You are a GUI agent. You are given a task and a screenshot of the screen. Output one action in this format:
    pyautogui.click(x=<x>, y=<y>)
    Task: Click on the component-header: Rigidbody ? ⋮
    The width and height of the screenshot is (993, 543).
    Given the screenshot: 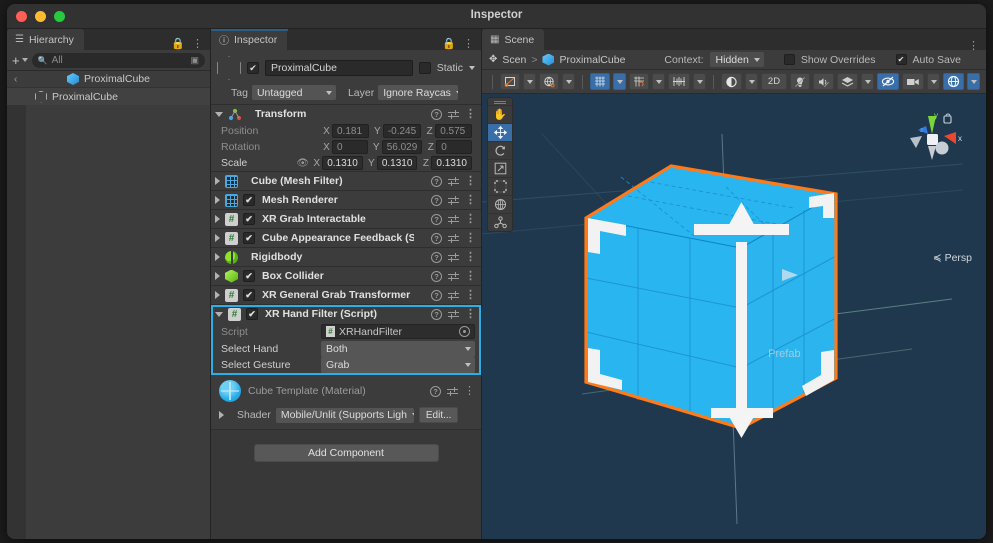 What is the action you would take?
    pyautogui.click(x=346, y=257)
    